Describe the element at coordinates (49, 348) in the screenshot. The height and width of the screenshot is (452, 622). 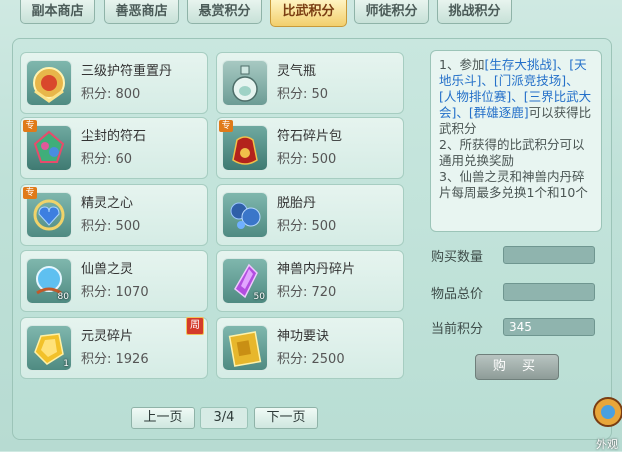
I see `yuanling-fragment-icon: 1` at that location.